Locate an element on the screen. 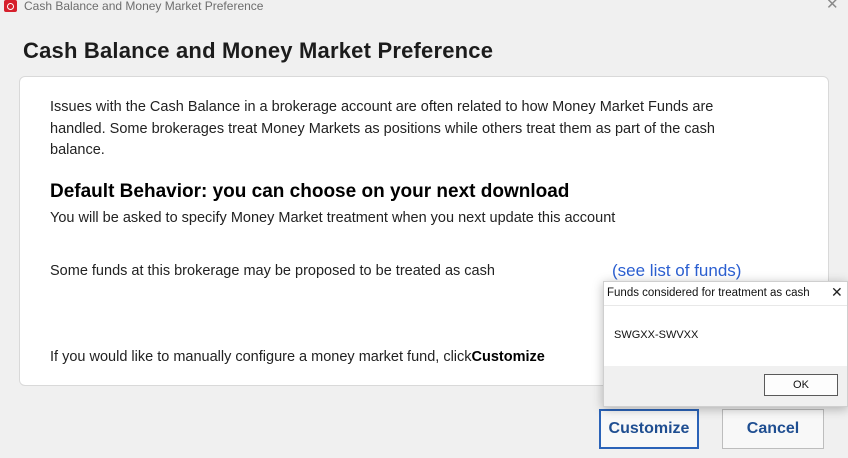 The width and height of the screenshot is (848, 458). customize-button: Customize is located at coordinates (649, 429).